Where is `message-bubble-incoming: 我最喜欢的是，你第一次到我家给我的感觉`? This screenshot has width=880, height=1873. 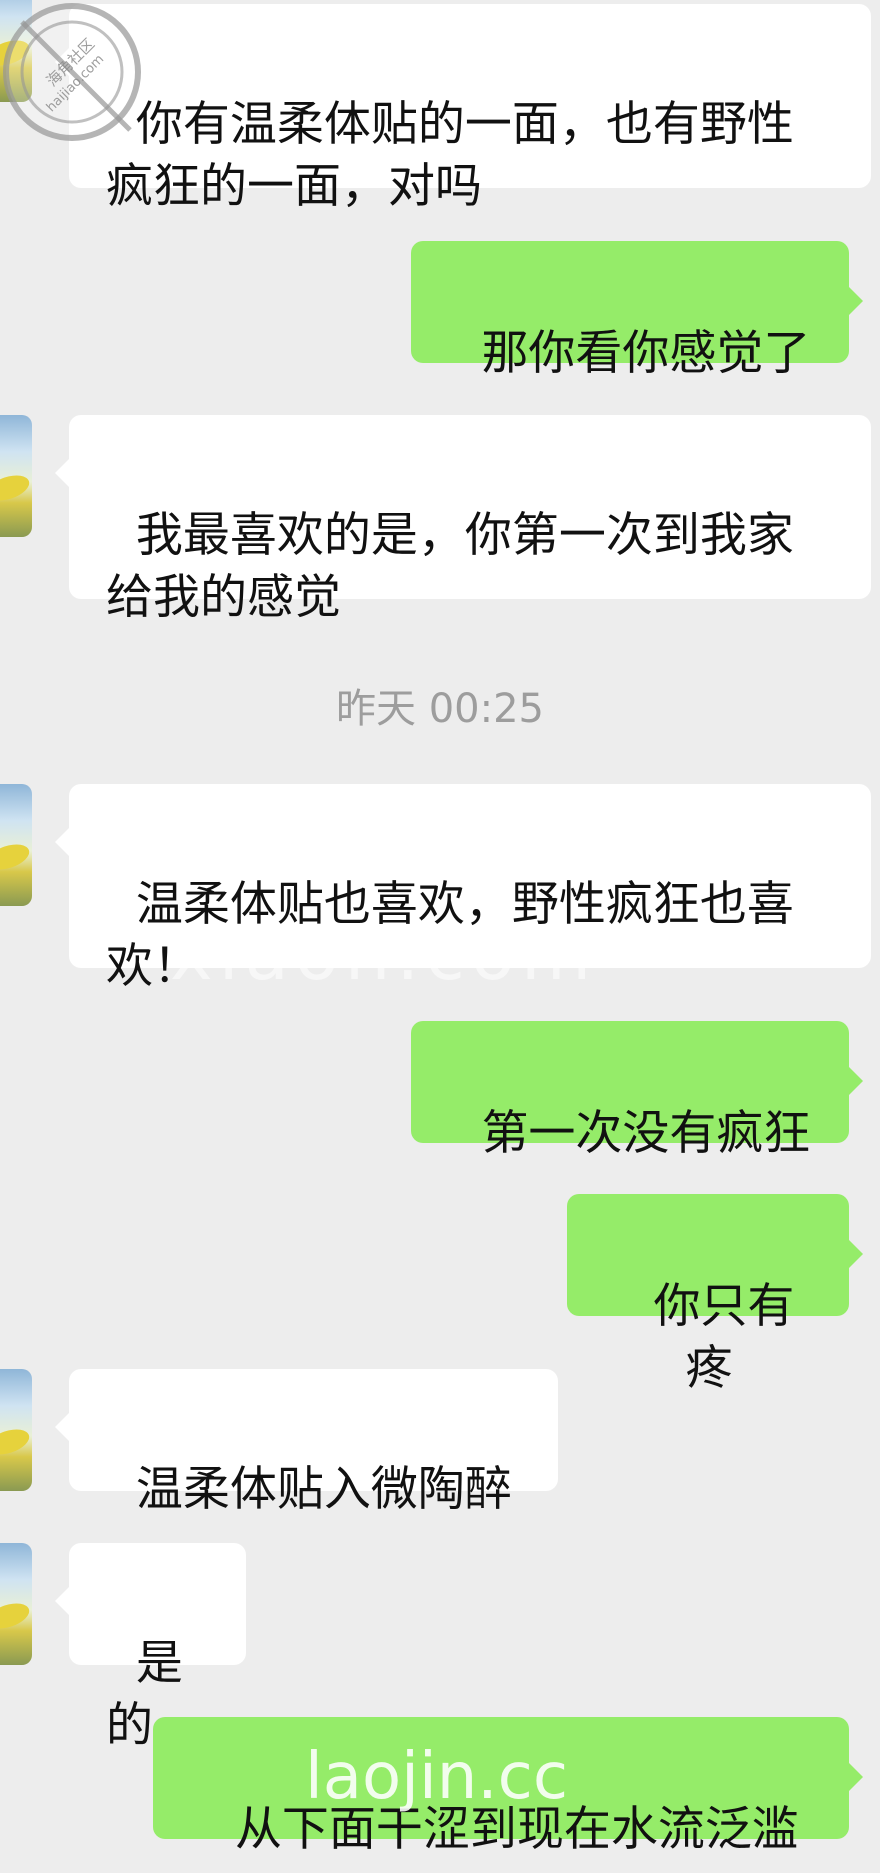 message-bubble-incoming: 我最喜欢的是，你第一次到我家给我的感觉 is located at coordinates (463, 520).